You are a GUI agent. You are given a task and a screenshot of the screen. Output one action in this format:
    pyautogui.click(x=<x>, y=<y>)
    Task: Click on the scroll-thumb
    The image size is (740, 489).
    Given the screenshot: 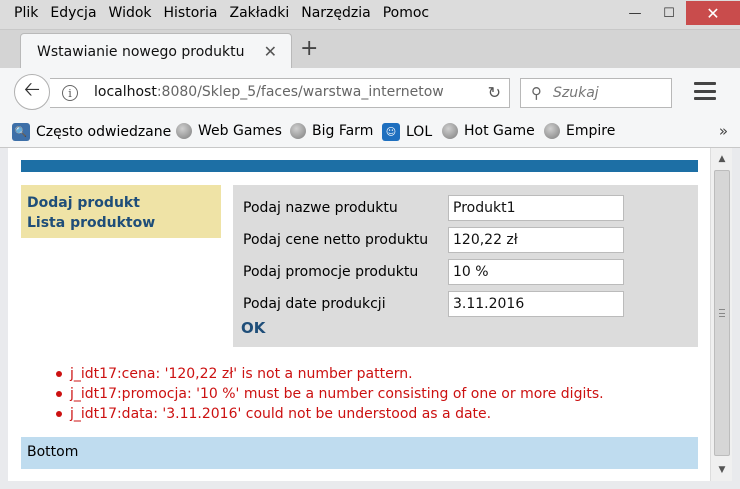 What is the action you would take?
    pyautogui.click(x=722, y=313)
    